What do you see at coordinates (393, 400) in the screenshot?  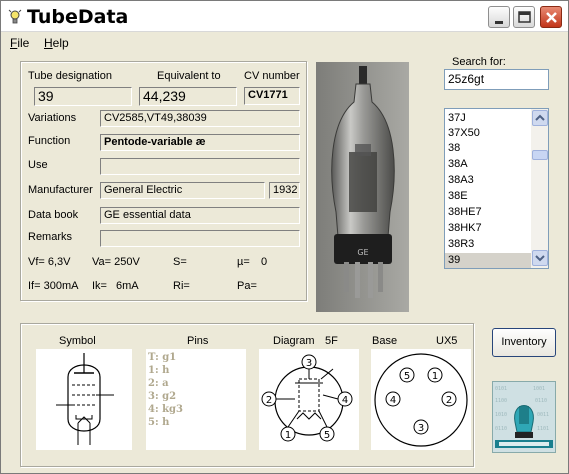 I see `base-pin-number: 4` at bounding box center [393, 400].